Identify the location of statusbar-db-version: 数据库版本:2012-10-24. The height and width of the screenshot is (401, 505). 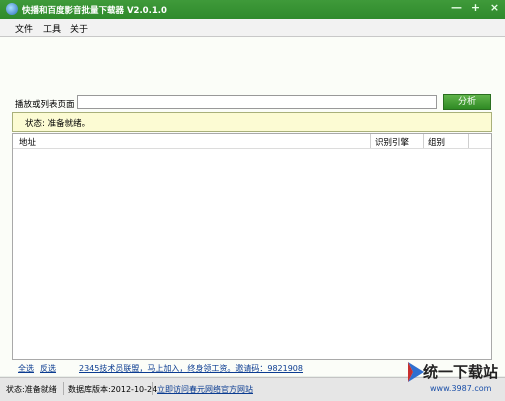
(113, 389).